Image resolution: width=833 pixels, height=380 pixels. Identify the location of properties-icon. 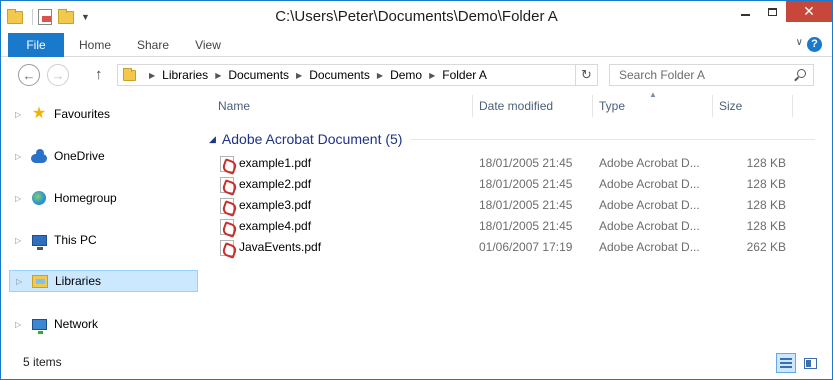
(45, 17).